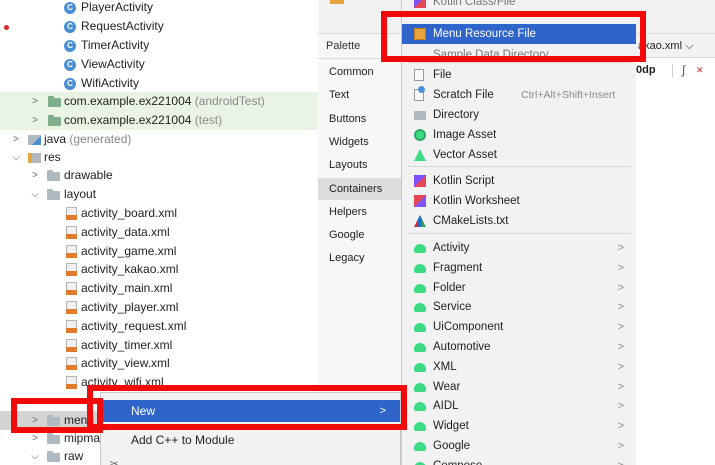 The height and width of the screenshot is (465, 715). What do you see at coordinates (159, 64) in the screenshot?
I see `tree-item-class: C ViewActivity` at bounding box center [159, 64].